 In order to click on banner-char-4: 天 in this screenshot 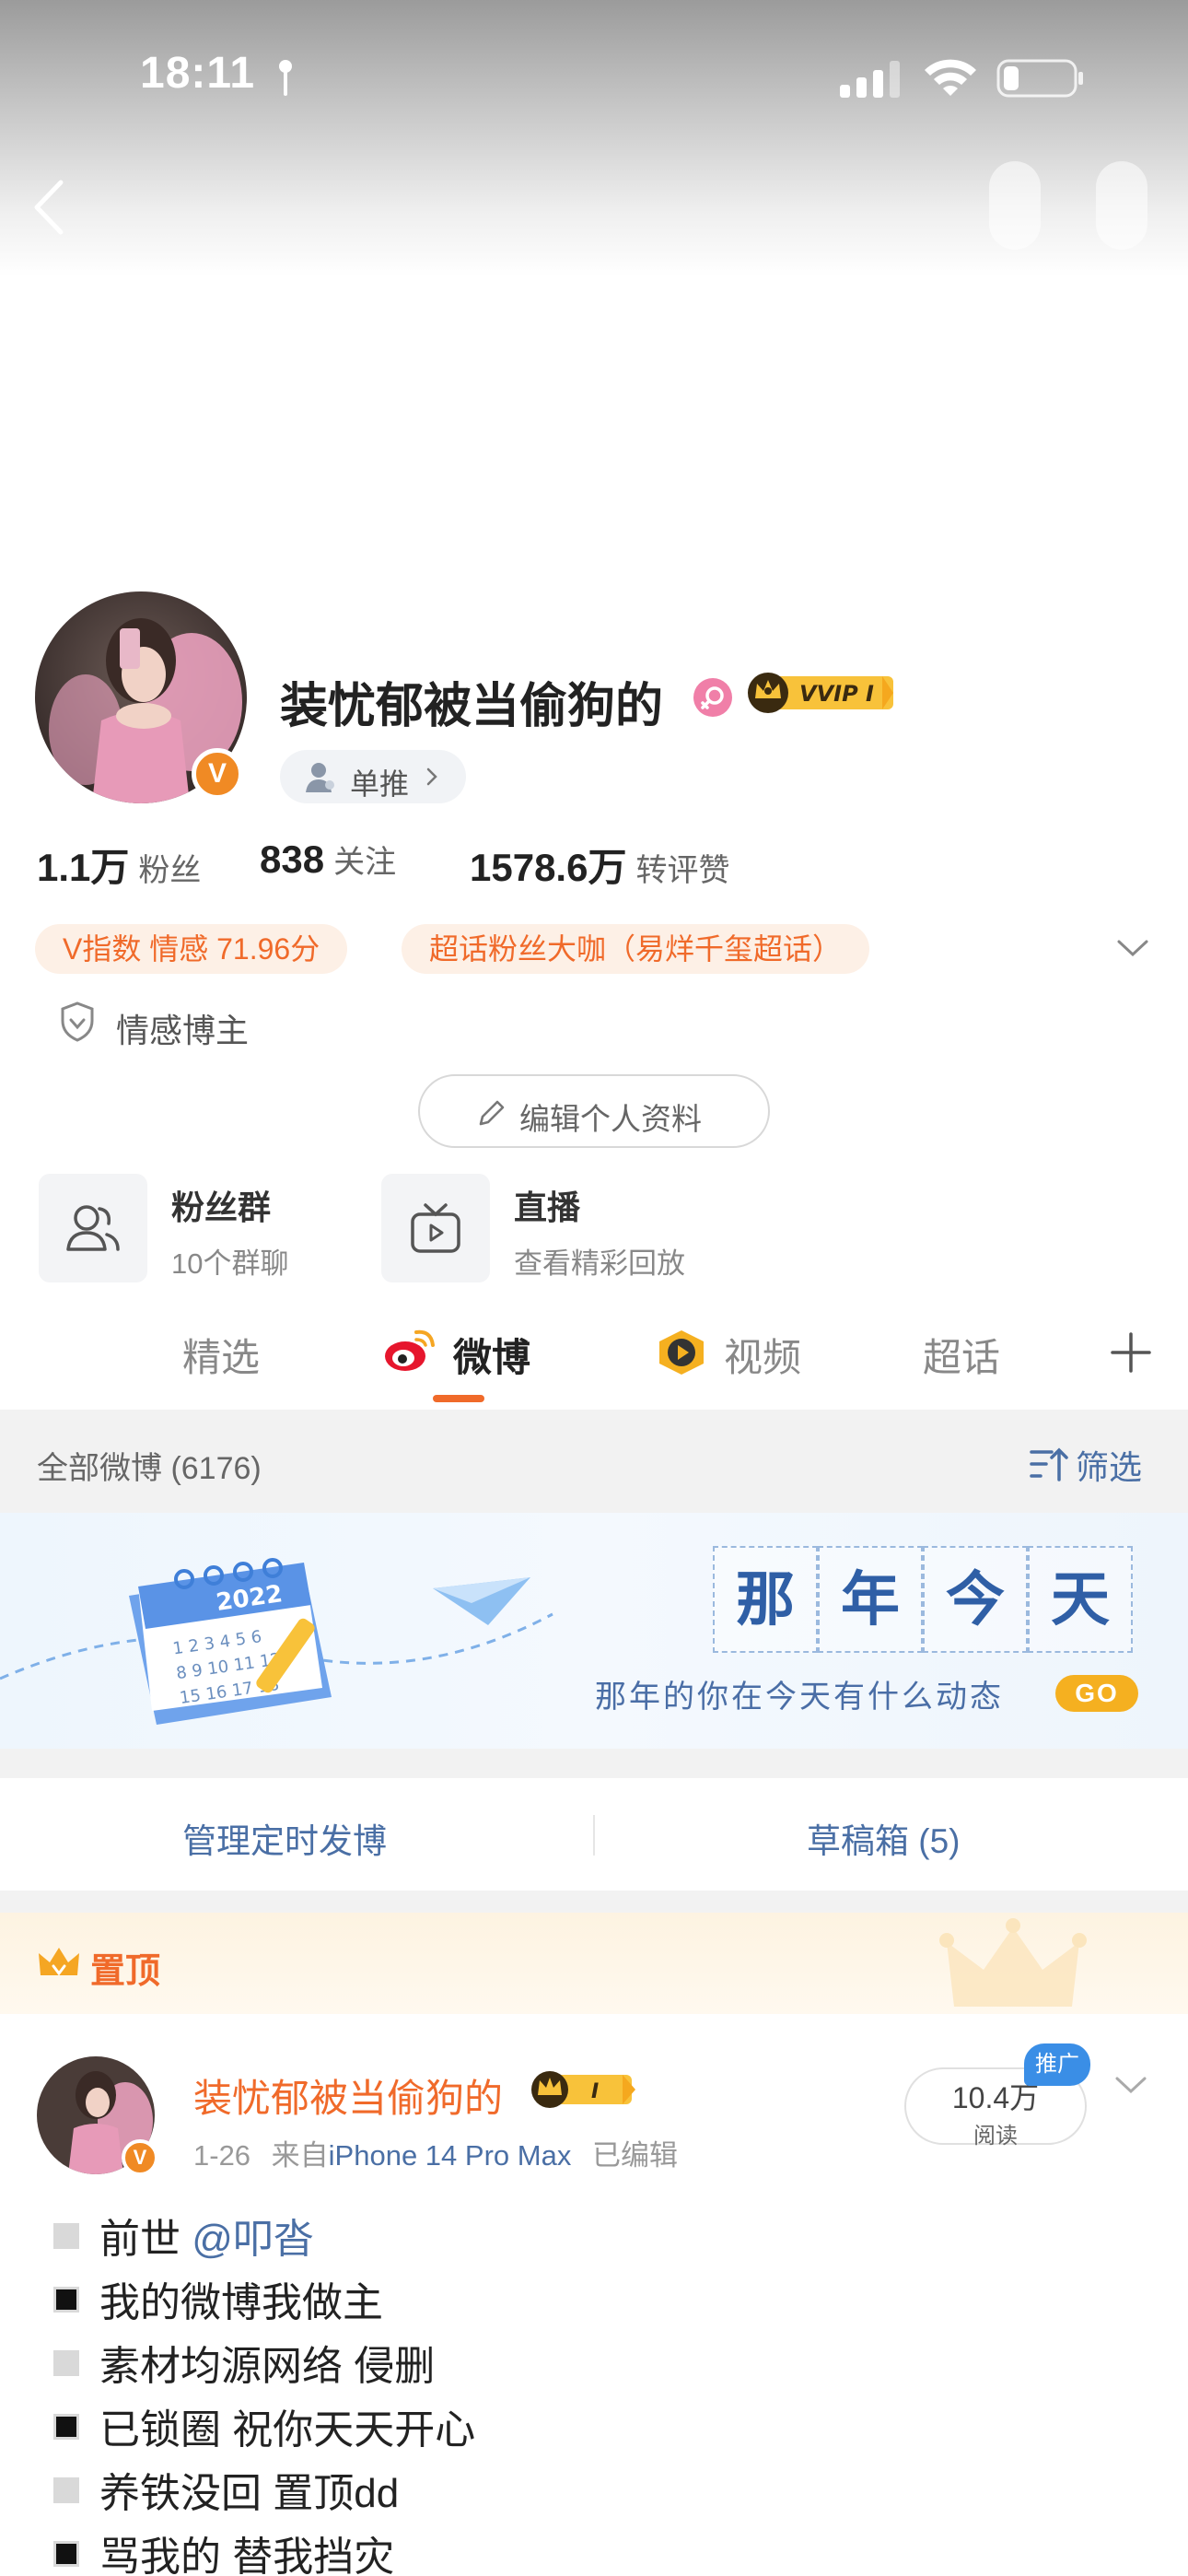, I will do `click(1080, 1599)`.